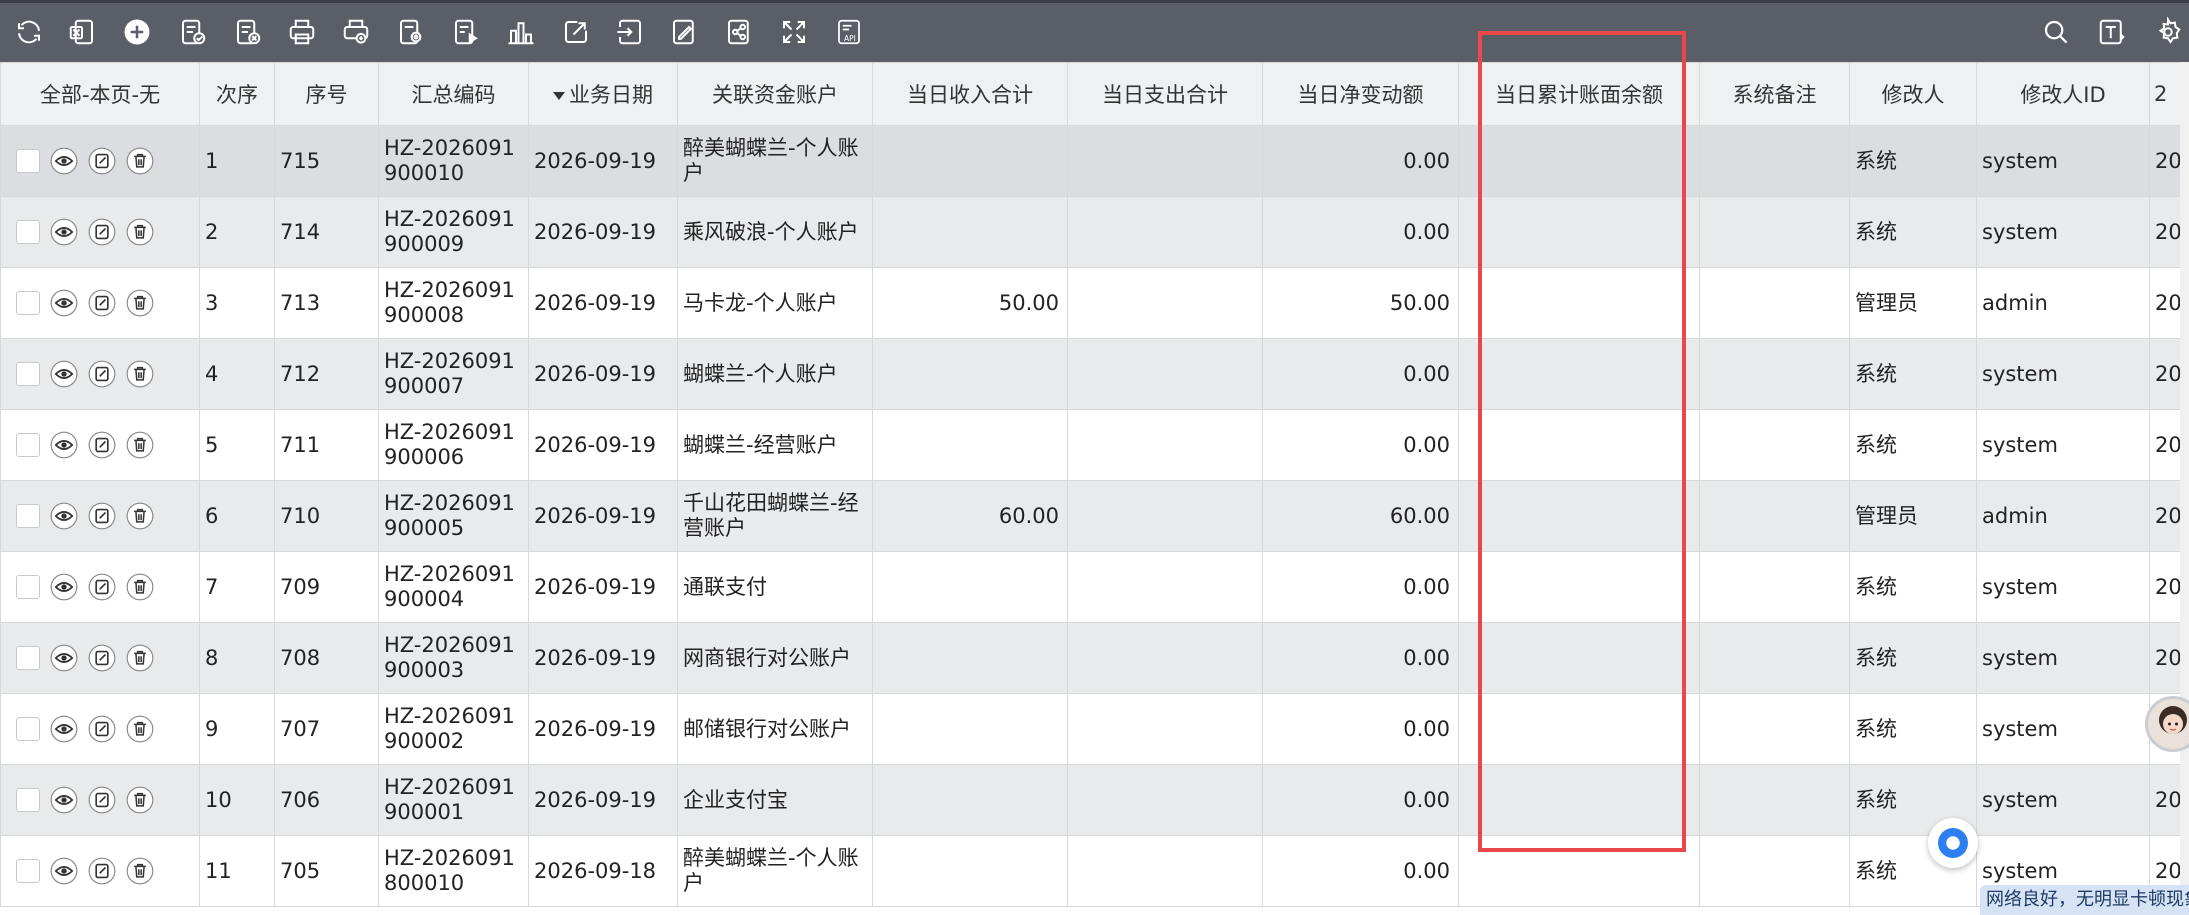 The image size is (2189, 915). I want to click on header-code: 汇总编码, so click(453, 94).